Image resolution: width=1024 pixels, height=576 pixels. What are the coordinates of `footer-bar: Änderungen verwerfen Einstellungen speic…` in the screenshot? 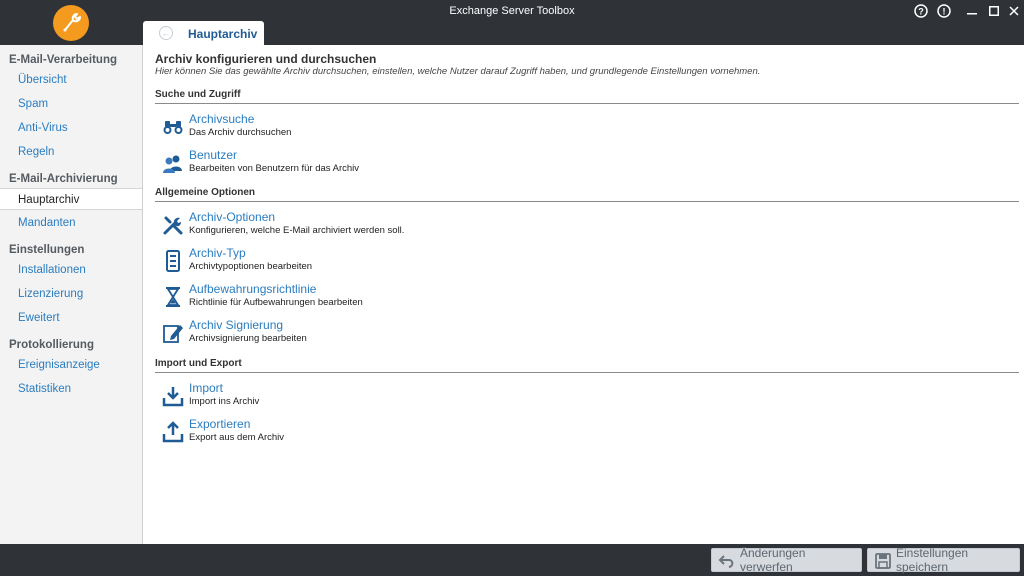 It's located at (512, 560).